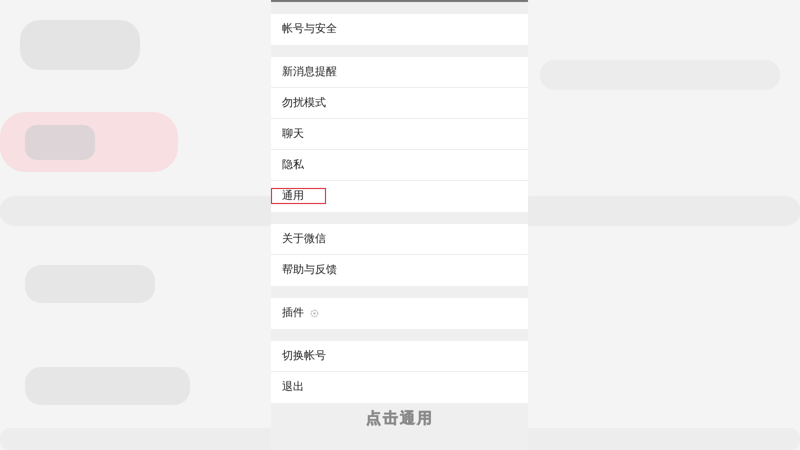  Describe the element at coordinates (309, 29) in the screenshot. I see `item-label: 帐号与安全` at that location.